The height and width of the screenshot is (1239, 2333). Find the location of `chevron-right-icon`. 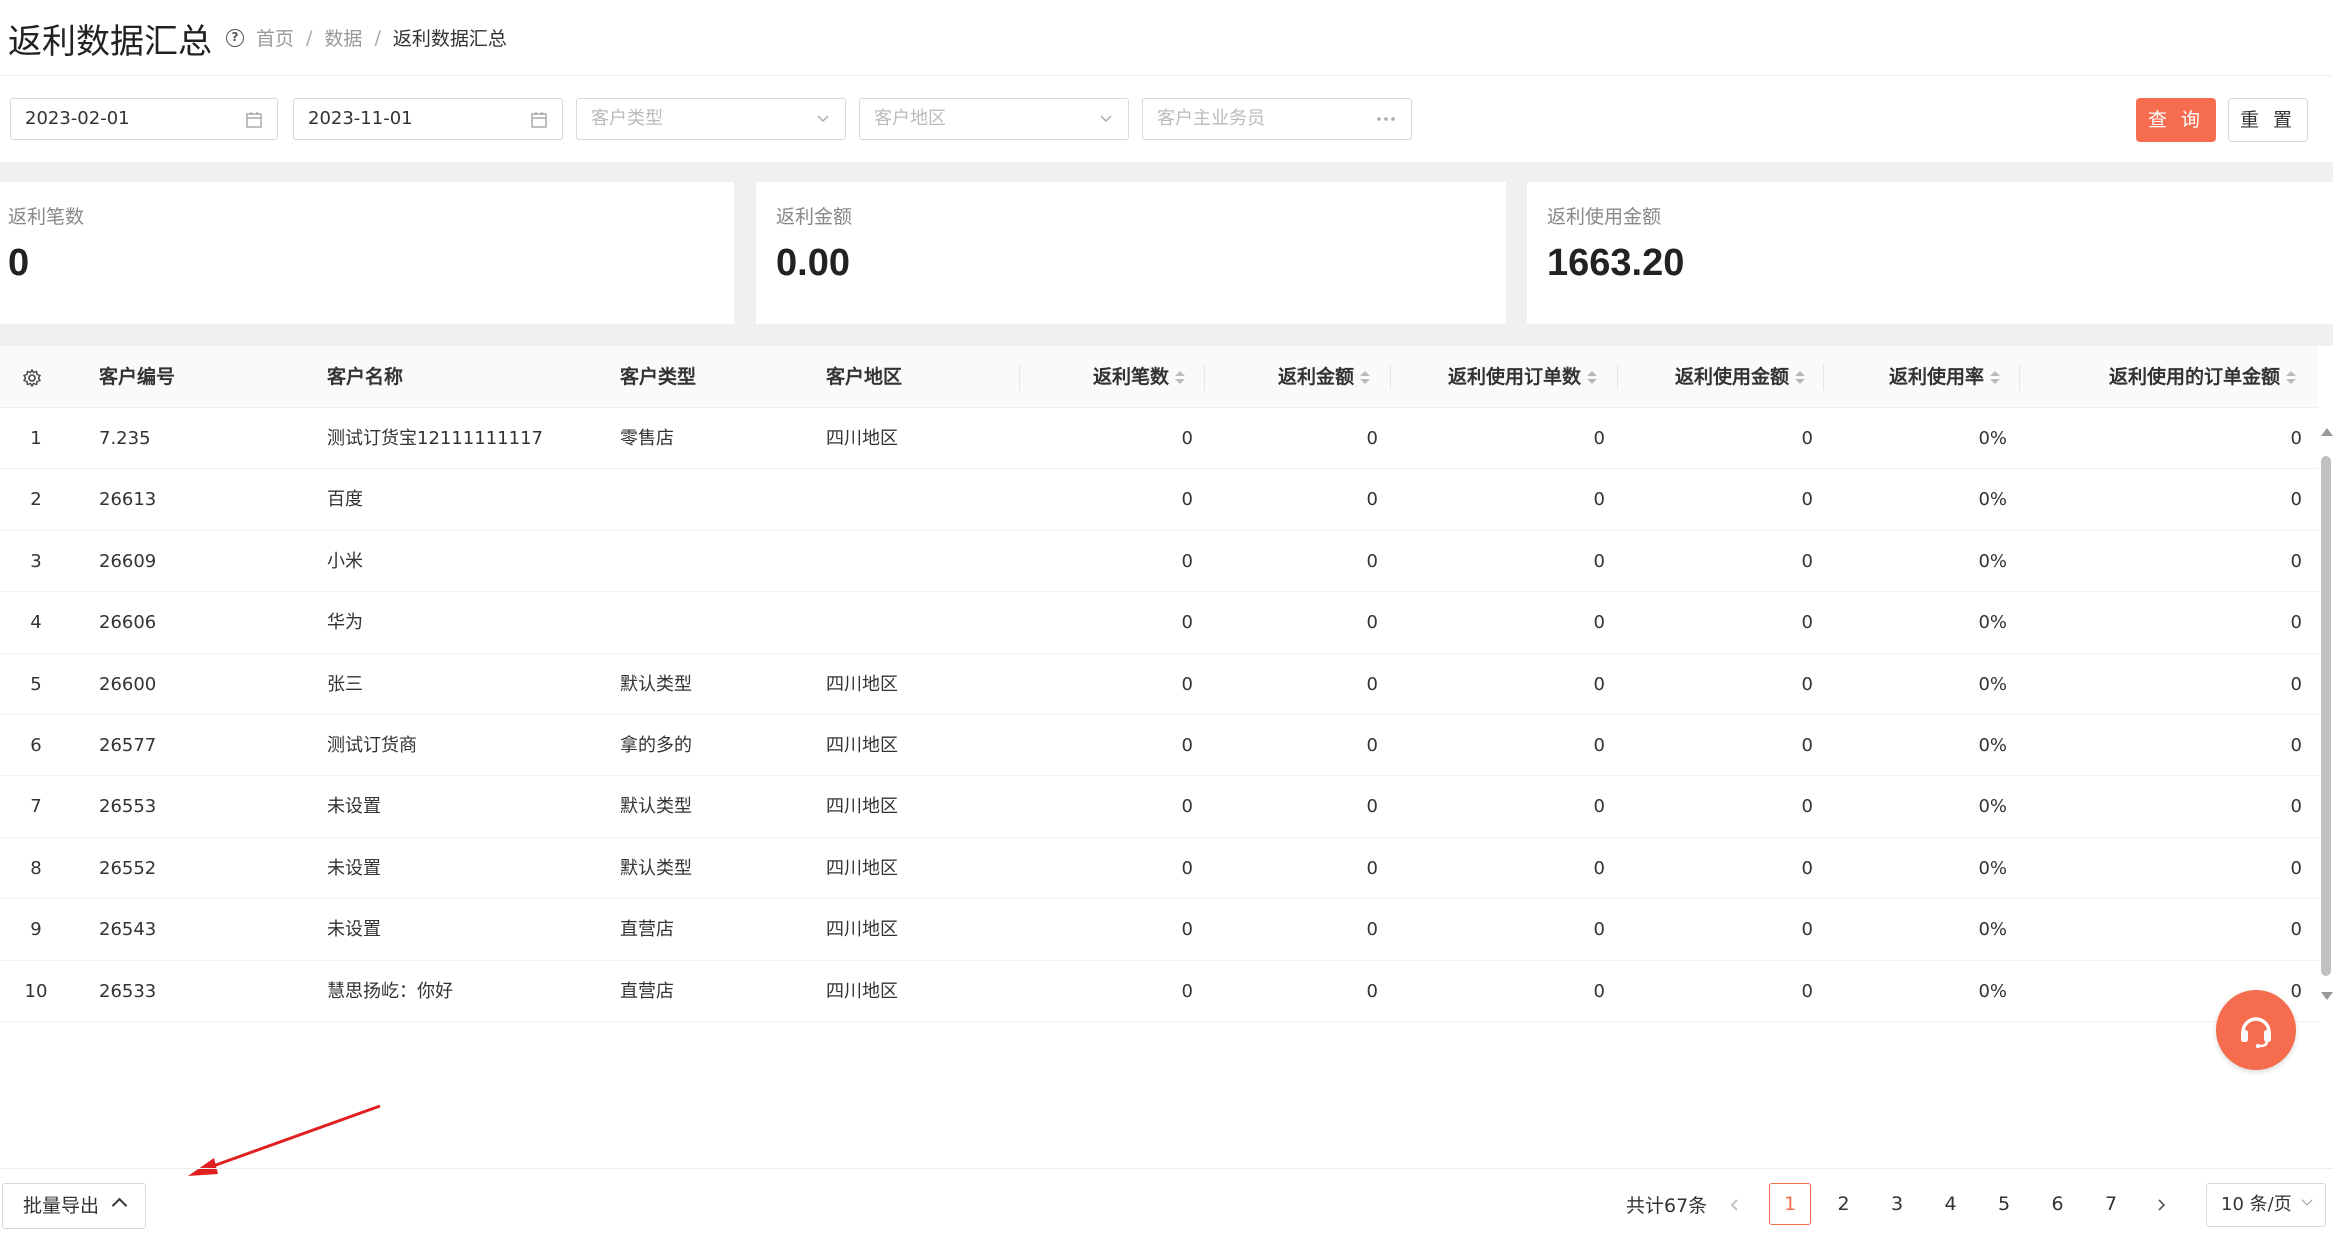

chevron-right-icon is located at coordinates (2162, 1204).